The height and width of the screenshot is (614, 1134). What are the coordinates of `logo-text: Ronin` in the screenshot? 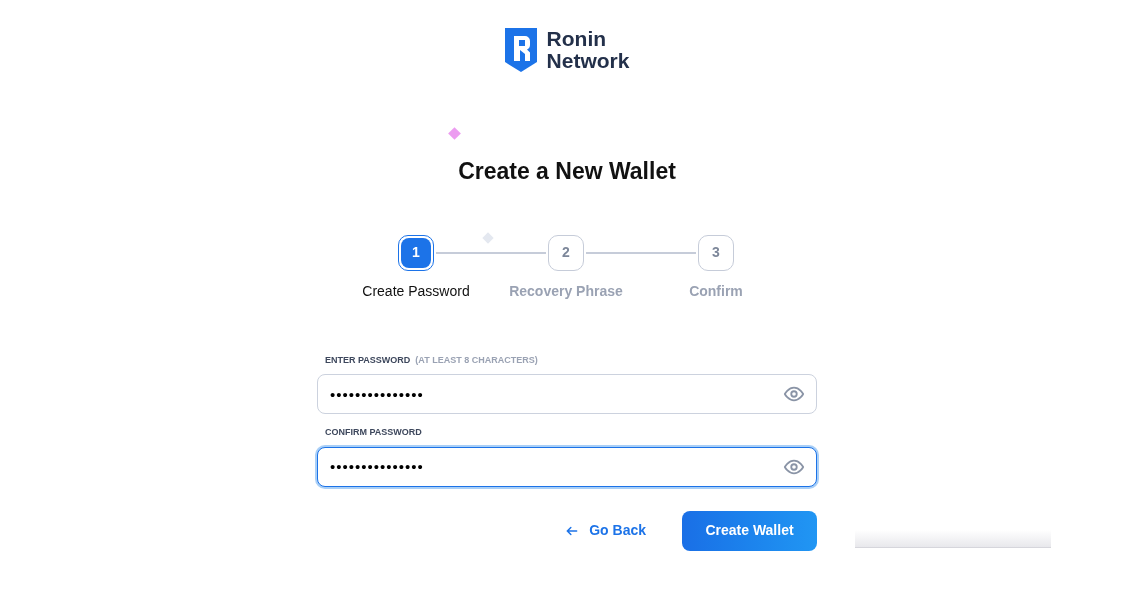 It's located at (577, 39).